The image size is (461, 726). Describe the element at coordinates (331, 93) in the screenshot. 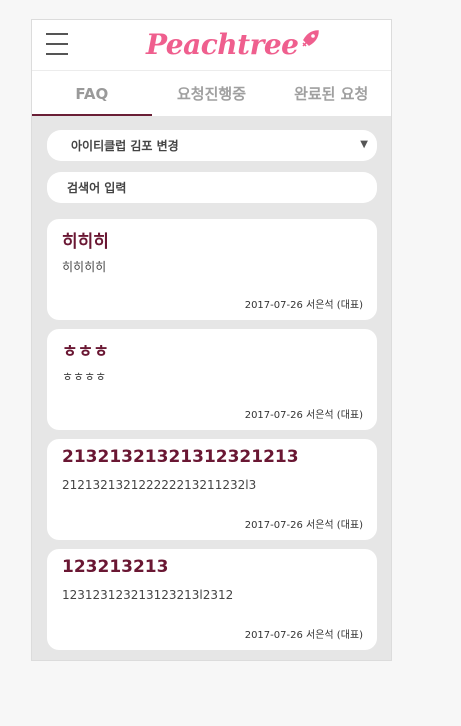

I see `tab-completed: 완료된 요청` at that location.